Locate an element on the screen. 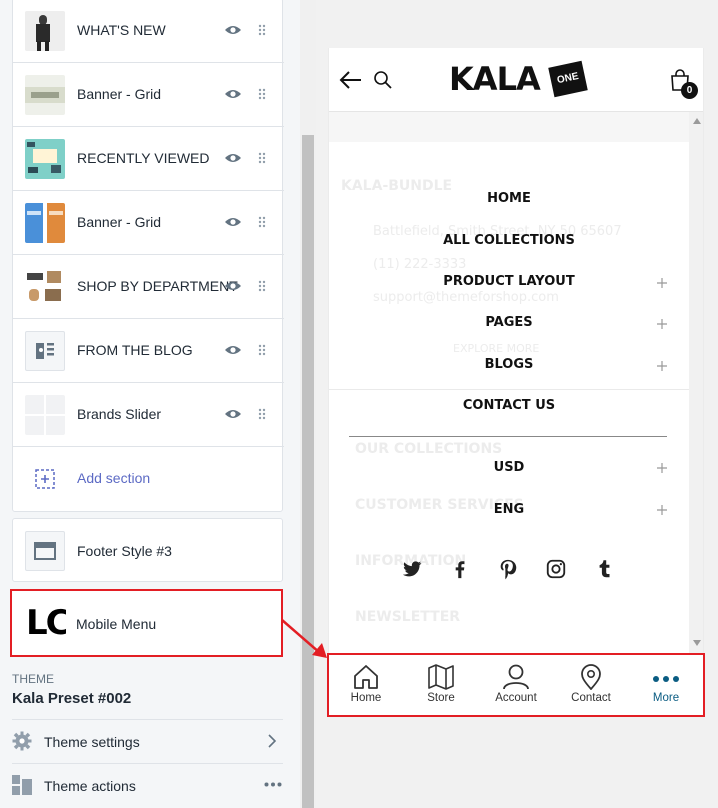 This screenshot has width=718, height=808. store-logo: KALA is located at coordinates (495, 79).